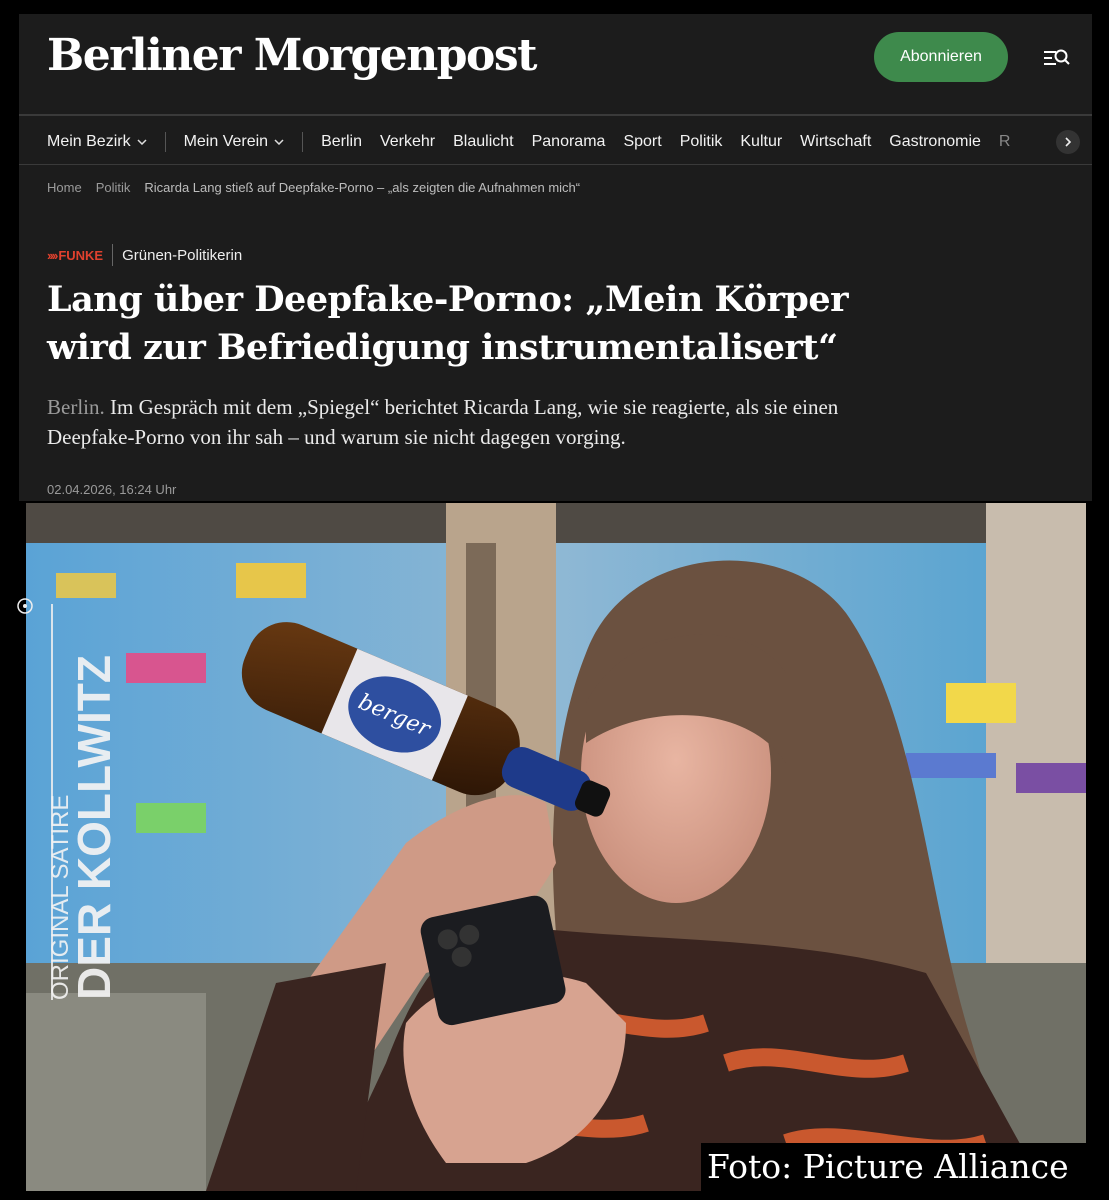 Image resolution: width=1109 pixels, height=1200 pixels. I want to click on menu-search-icon, so click(1058, 58).